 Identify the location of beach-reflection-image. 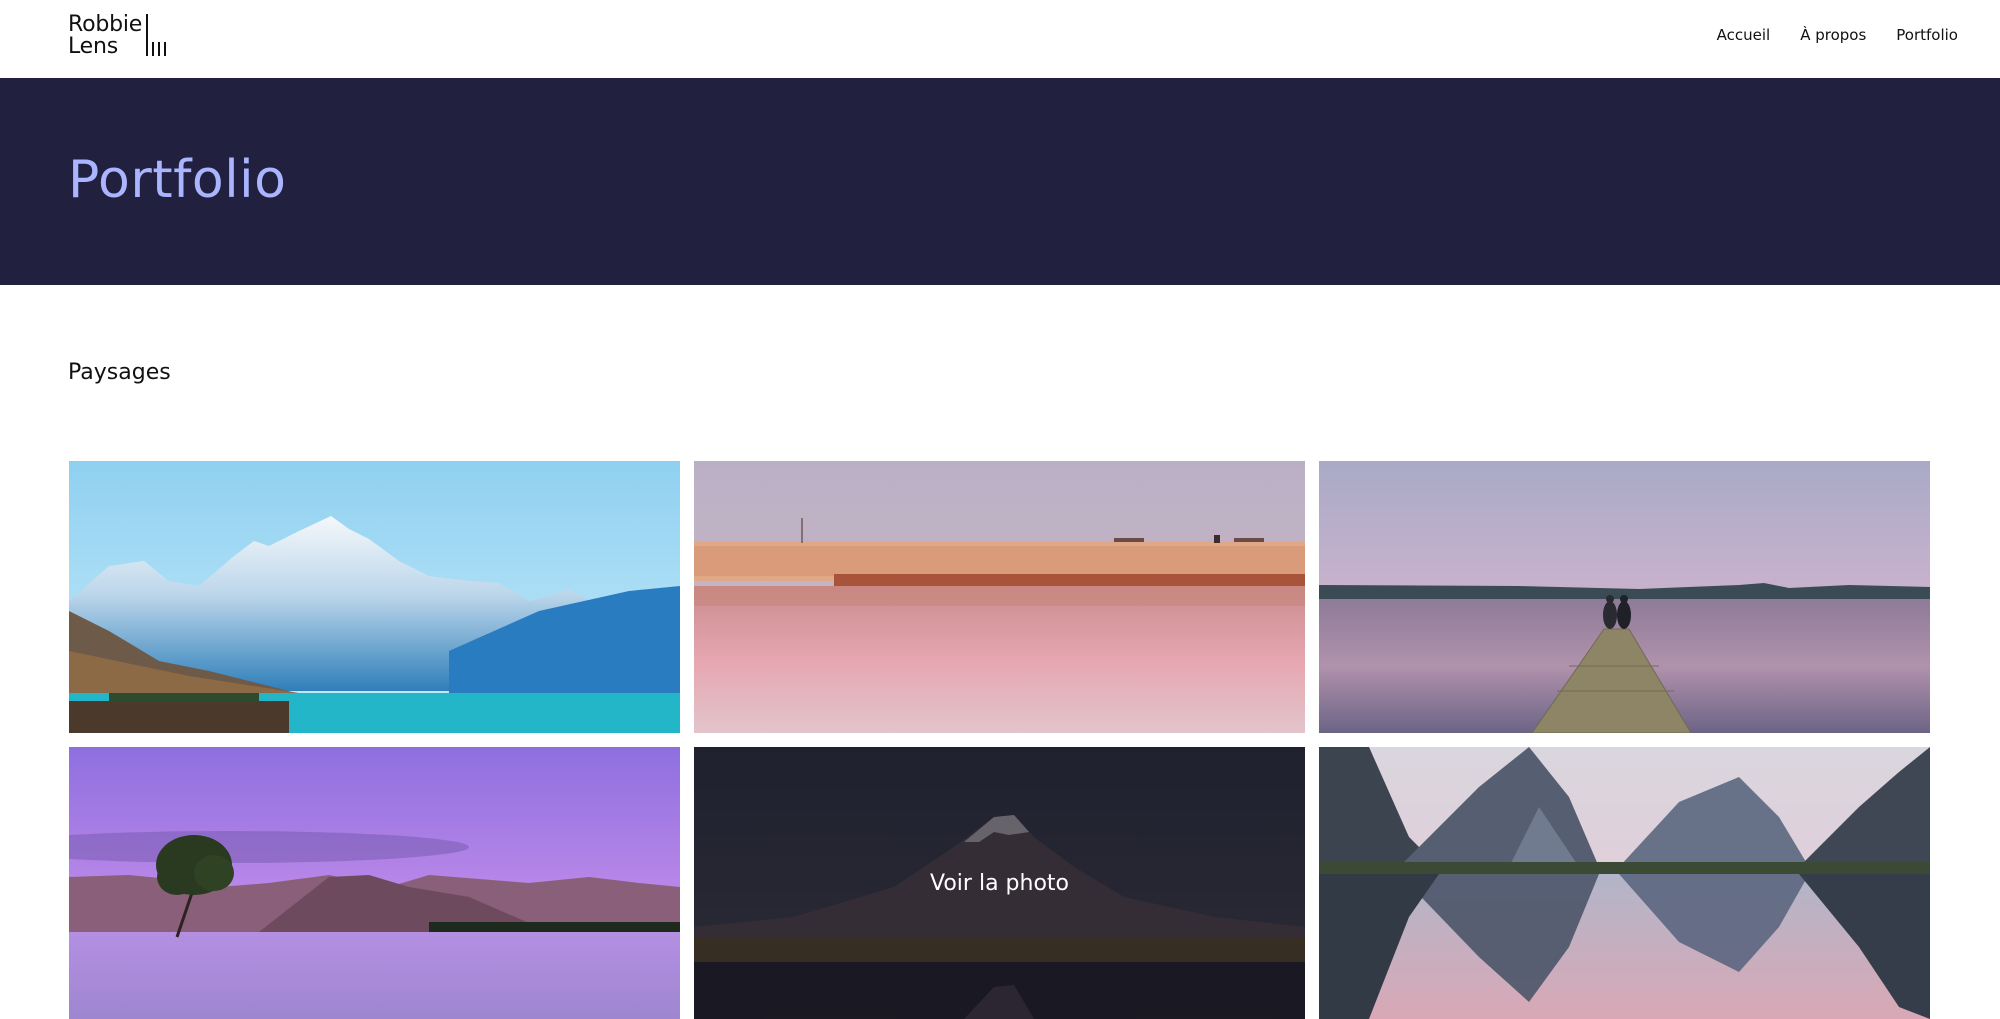
(999, 597).